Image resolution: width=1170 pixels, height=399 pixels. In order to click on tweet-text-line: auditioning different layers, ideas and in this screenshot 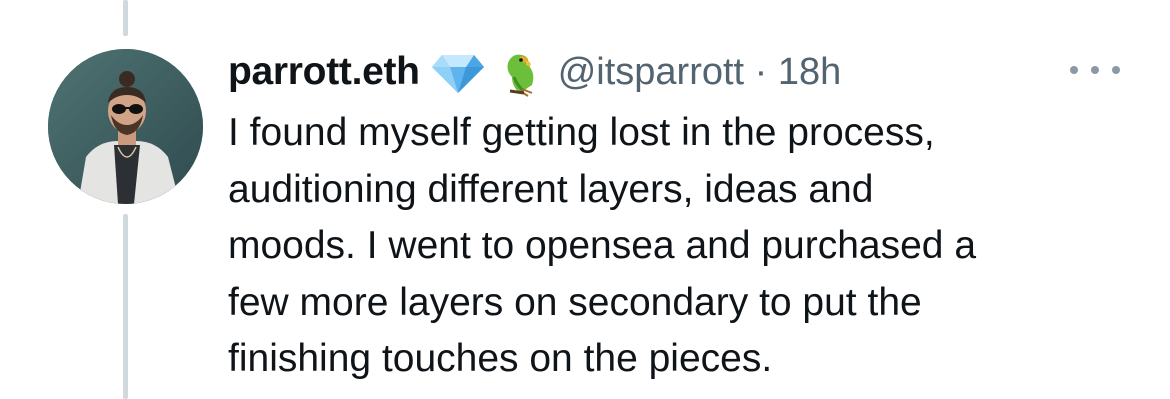, I will do `click(551, 189)`.